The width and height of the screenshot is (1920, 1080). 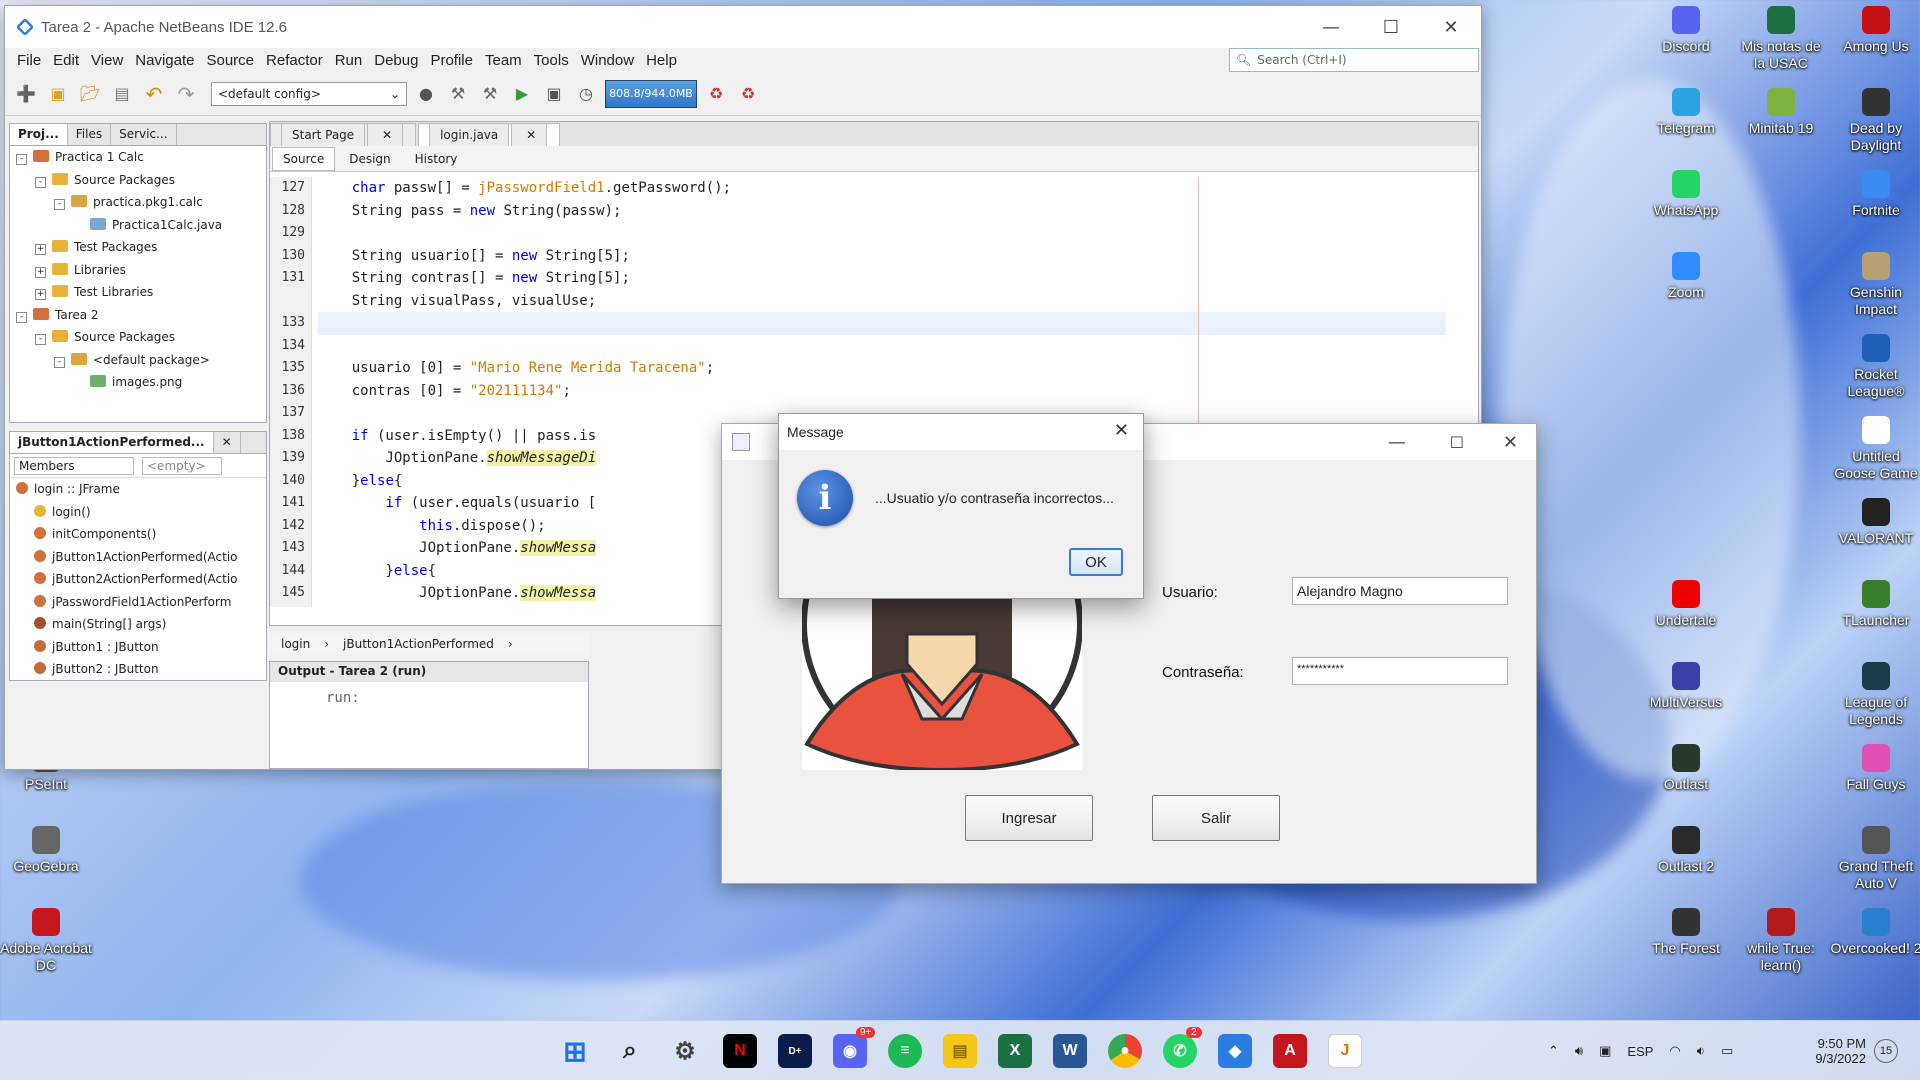 I want to click on speaker-icon: 🔊︎, so click(x=1579, y=1051).